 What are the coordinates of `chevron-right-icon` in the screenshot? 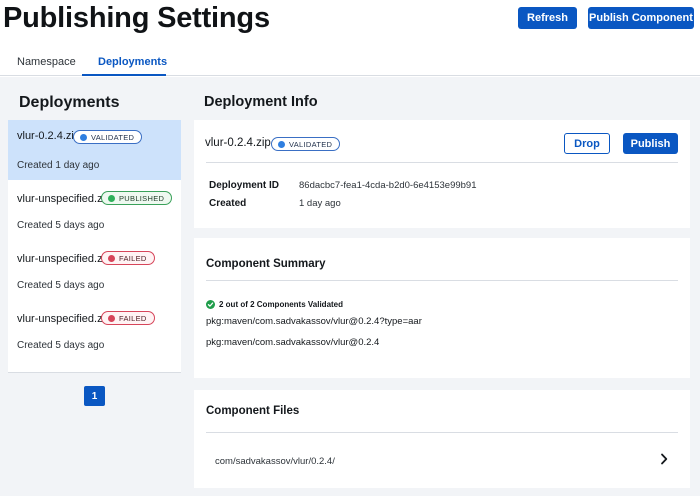 It's located at (664, 459).